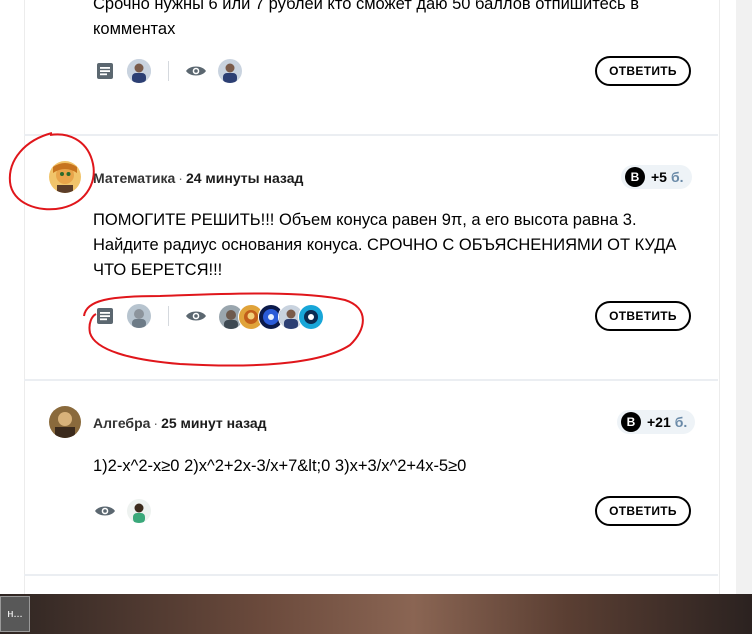 This screenshot has width=752, height=634. Describe the element at coordinates (659, 177) in the screenshot. I see `points-value: +5` at that location.